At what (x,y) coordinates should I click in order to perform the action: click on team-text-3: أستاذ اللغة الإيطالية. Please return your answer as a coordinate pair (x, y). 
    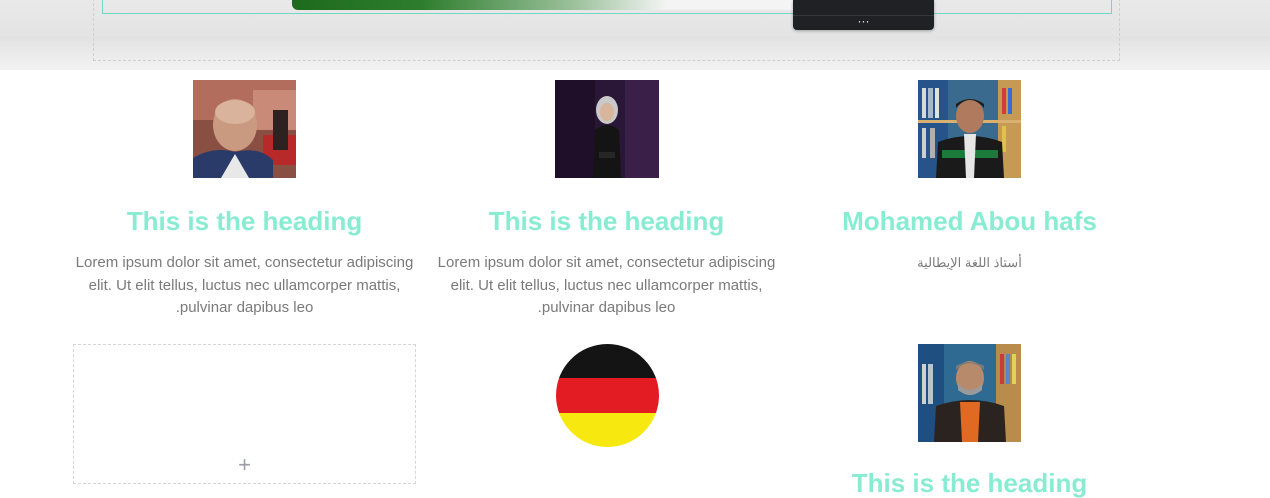
    Looking at the image, I should click on (969, 262).